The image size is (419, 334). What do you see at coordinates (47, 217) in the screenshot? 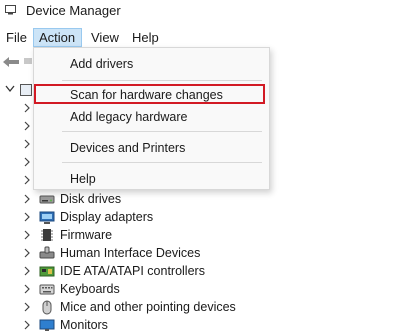
I see `display-adapter-icon` at bounding box center [47, 217].